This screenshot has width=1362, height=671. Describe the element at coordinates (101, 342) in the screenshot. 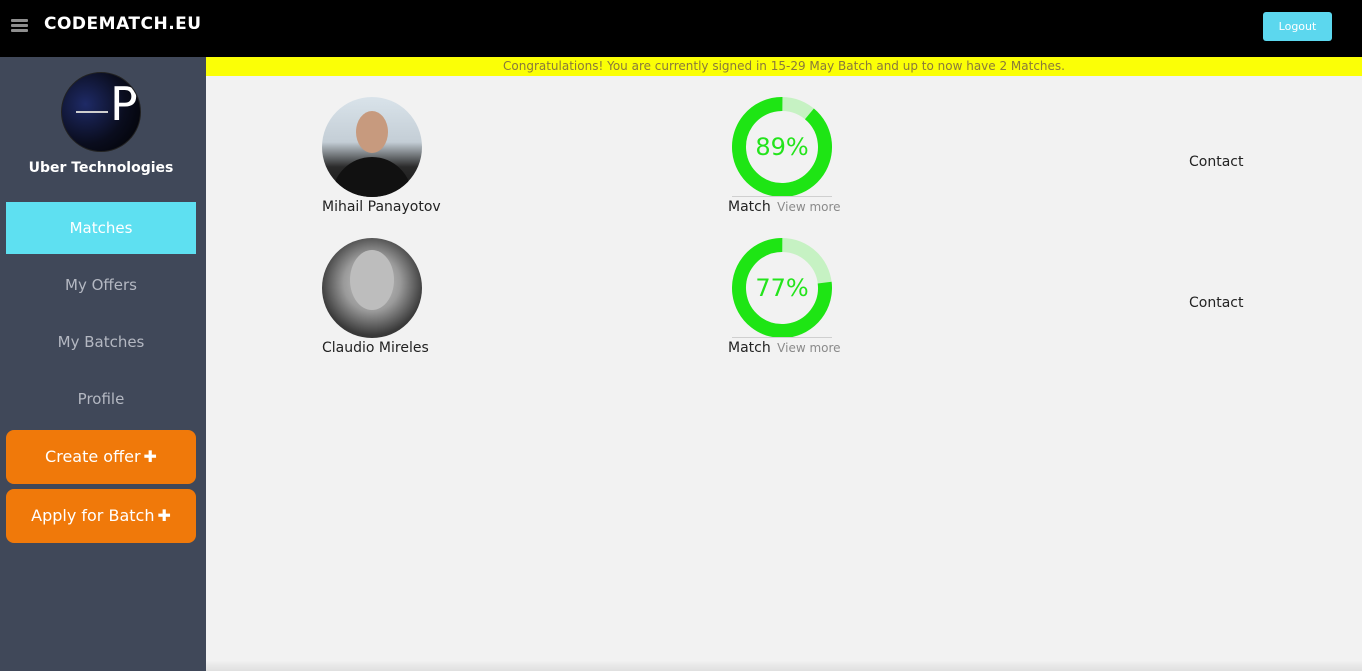

I see `nav-my-batches: My Batches` at that location.